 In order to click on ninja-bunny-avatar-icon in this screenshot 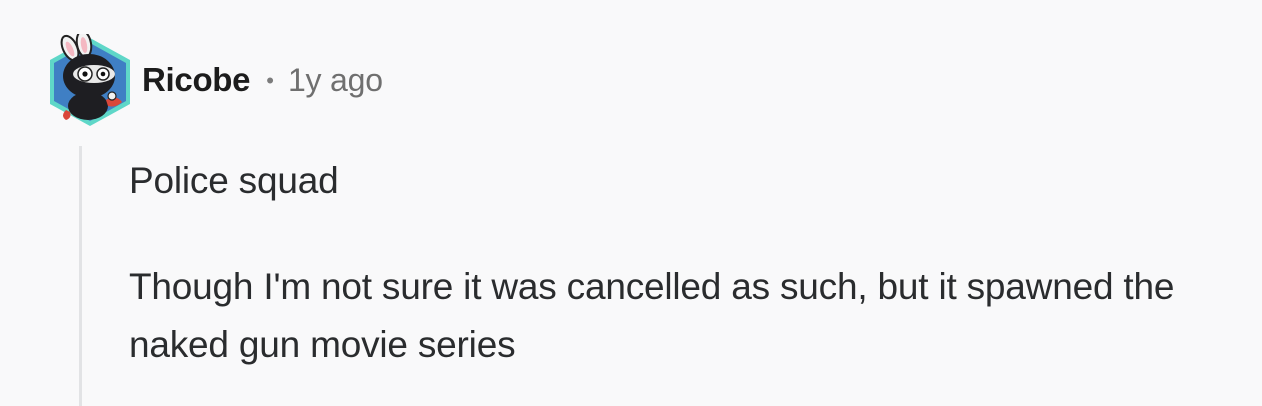, I will do `click(90, 80)`.